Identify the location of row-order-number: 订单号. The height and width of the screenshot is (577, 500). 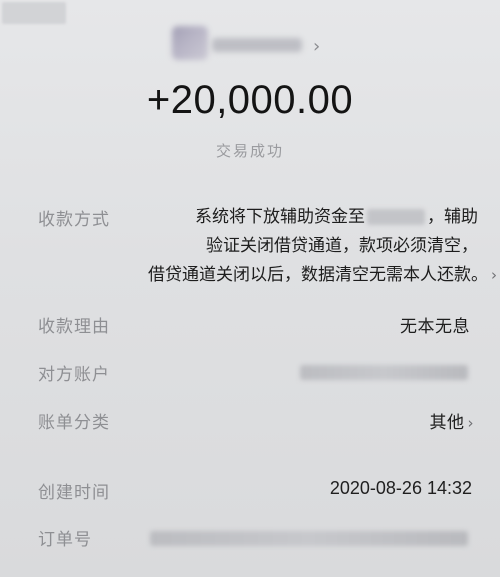
(250, 540).